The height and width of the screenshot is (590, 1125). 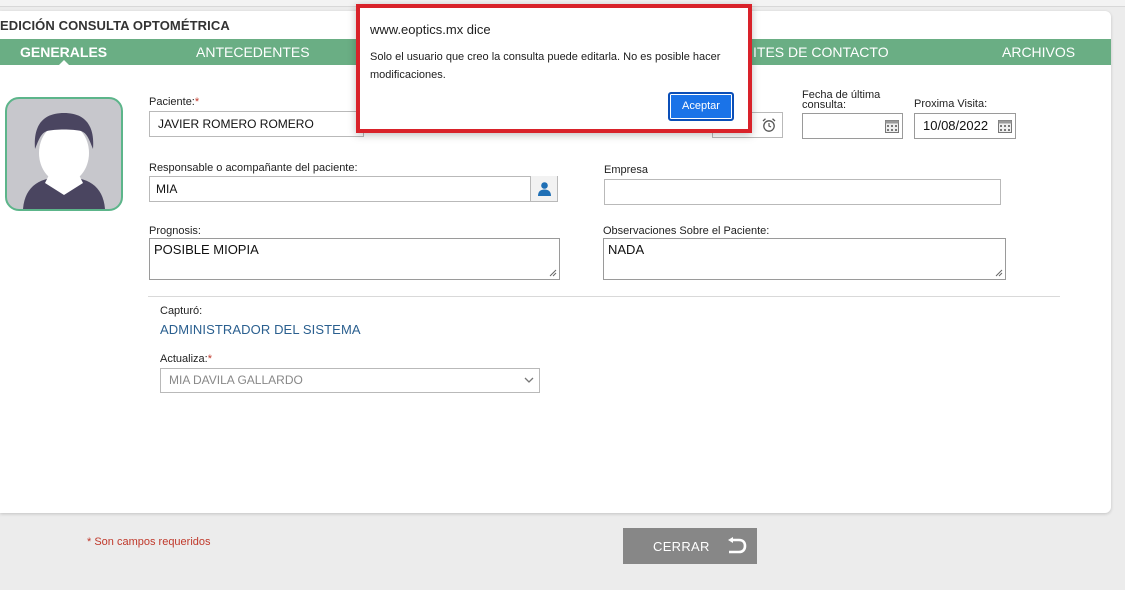 I want to click on prognosis-label: Prognosis:, so click(x=175, y=231).